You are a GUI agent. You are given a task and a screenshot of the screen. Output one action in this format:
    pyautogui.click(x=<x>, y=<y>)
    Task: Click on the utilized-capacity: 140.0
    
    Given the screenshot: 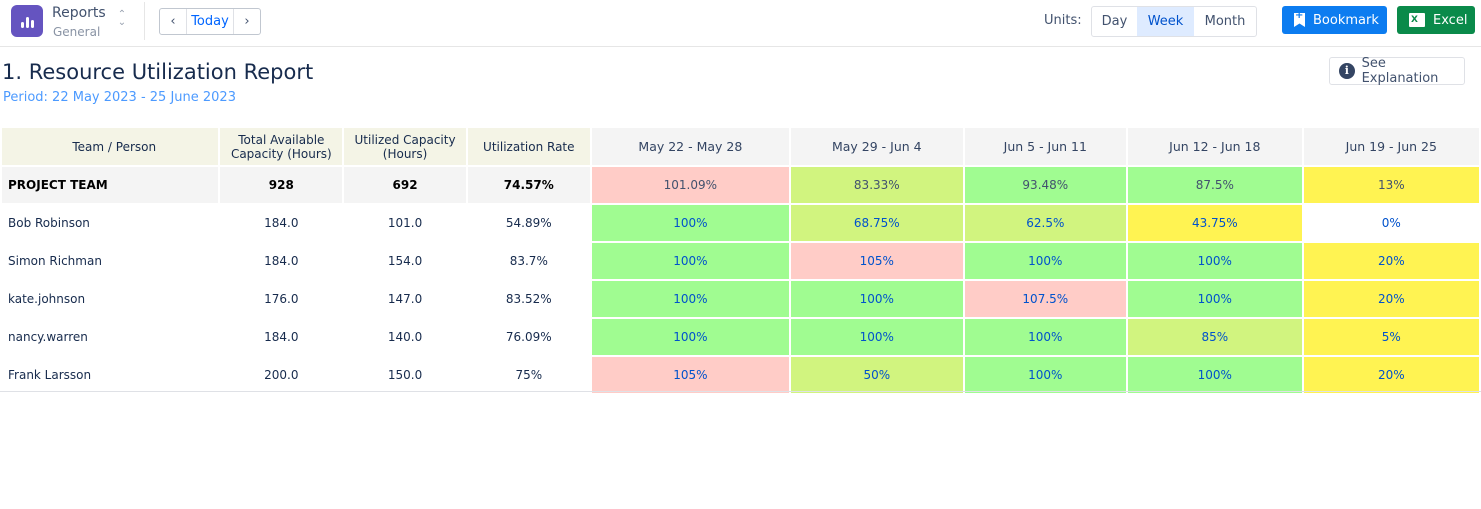 What is the action you would take?
    pyautogui.click(x=405, y=337)
    